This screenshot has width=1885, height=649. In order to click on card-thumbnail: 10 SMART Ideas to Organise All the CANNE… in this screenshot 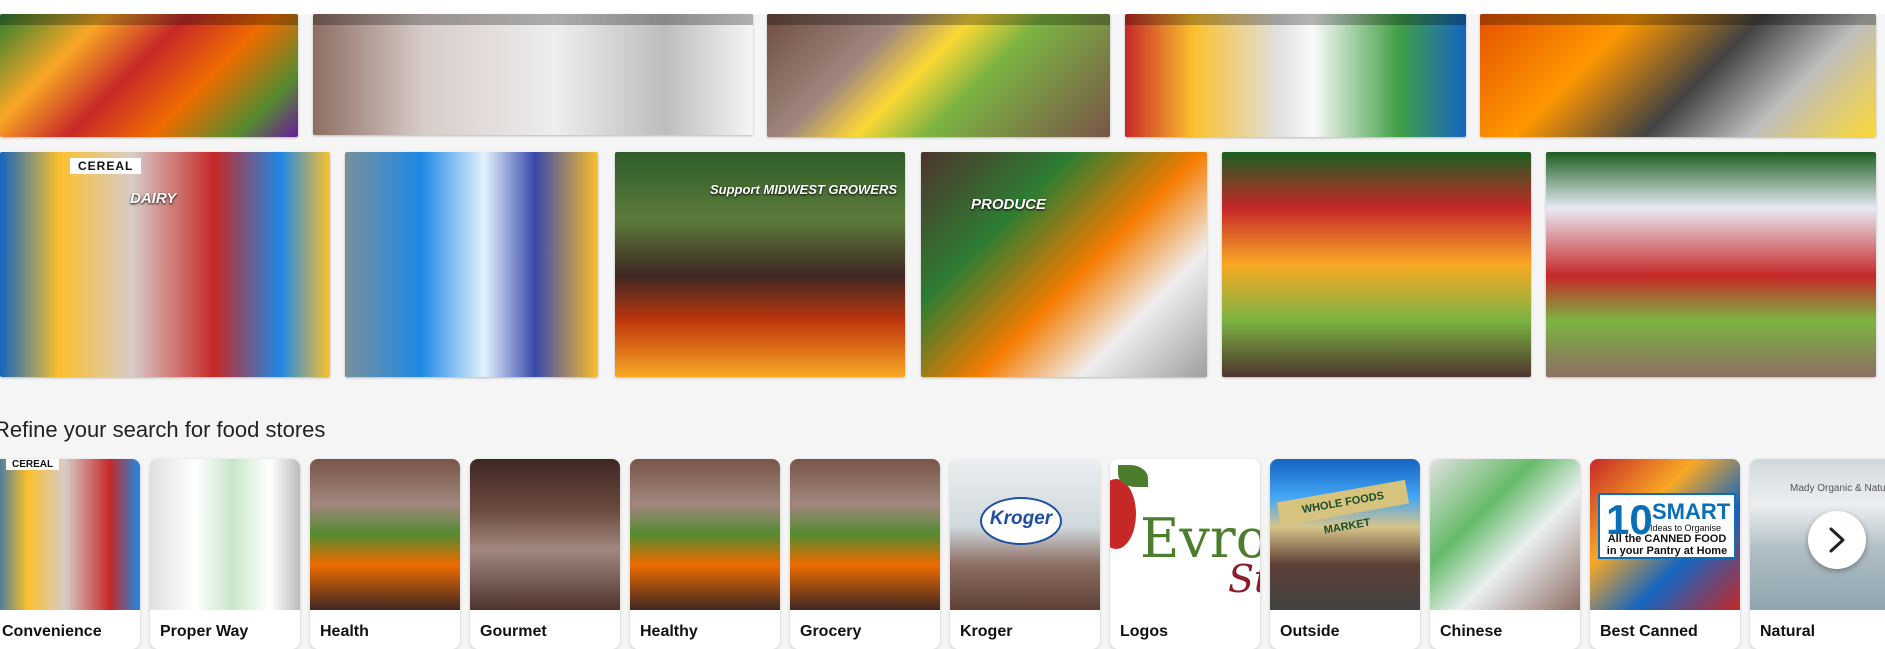, I will do `click(1665, 534)`.